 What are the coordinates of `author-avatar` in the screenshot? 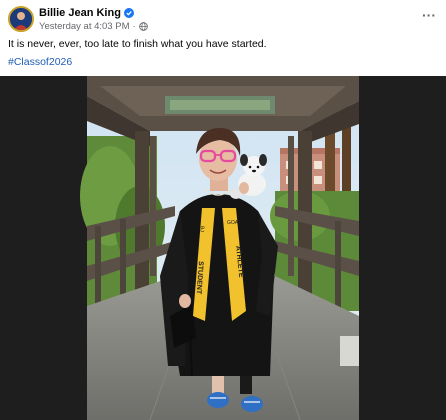 It's located at (21, 19).